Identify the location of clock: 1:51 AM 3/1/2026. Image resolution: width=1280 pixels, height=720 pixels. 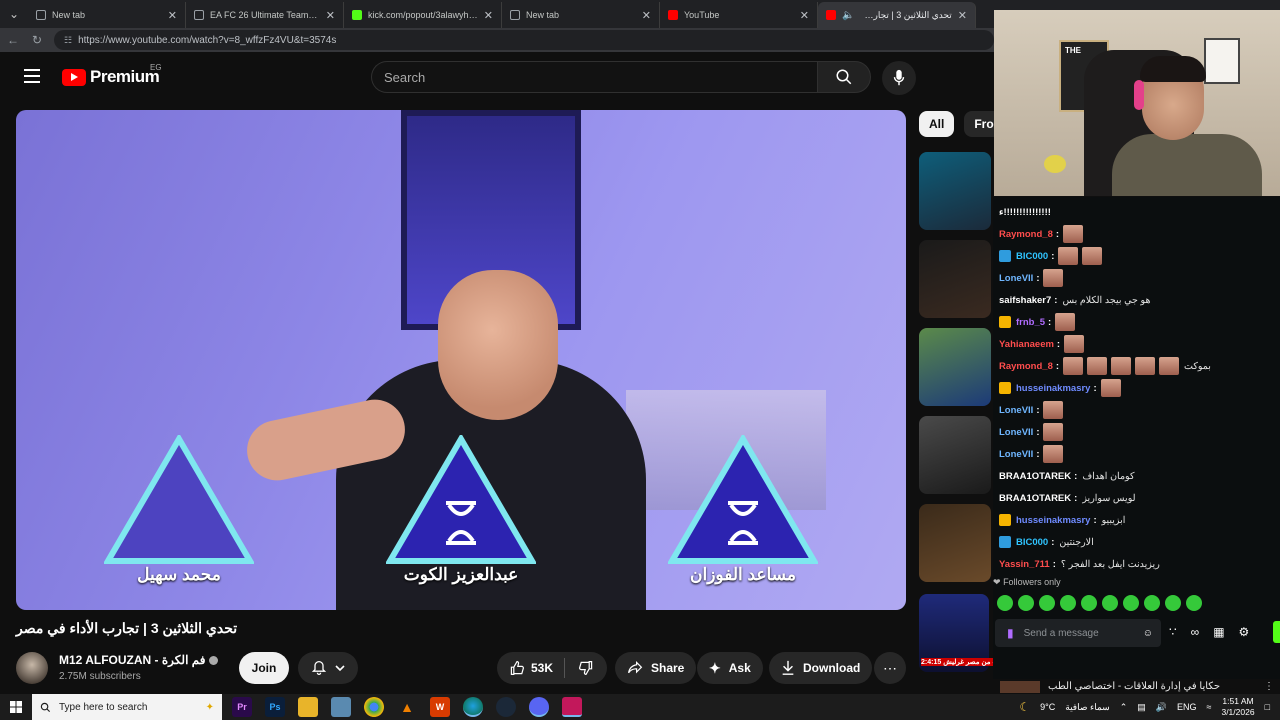
(1237, 707).